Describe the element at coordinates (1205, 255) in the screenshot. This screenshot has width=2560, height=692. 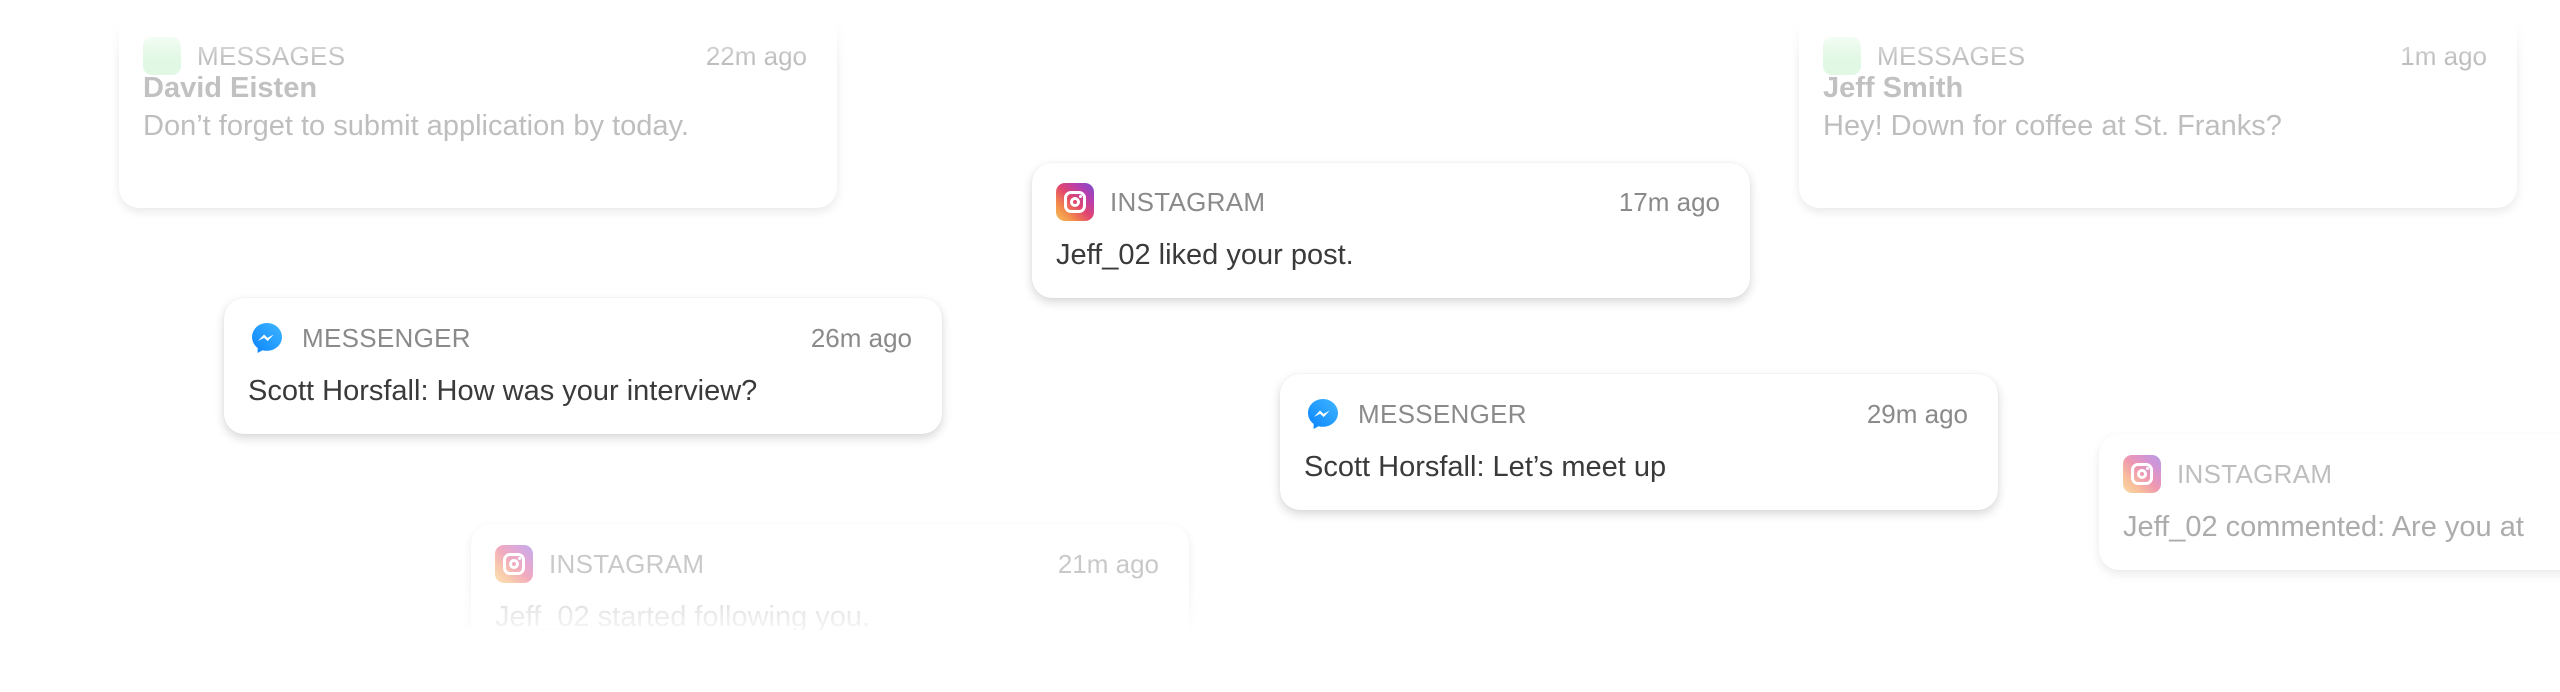
I see `notification-body: Jeff_02 liked your post.` at that location.